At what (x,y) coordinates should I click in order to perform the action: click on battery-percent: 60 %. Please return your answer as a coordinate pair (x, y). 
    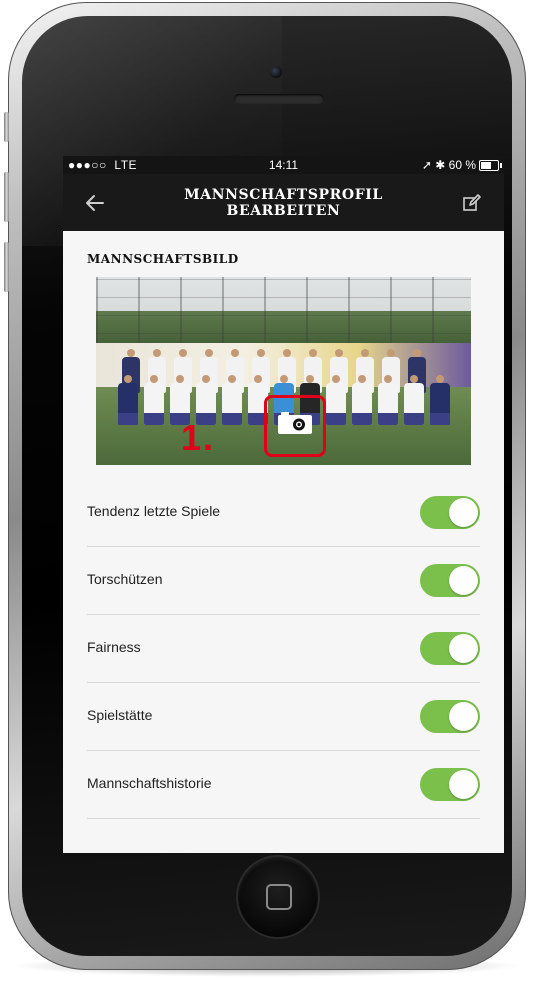
    Looking at the image, I should click on (462, 165).